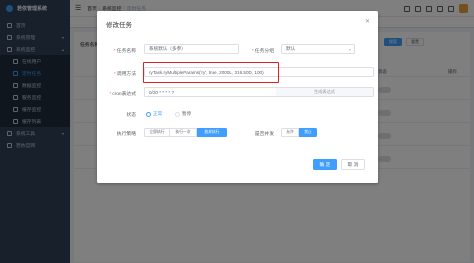  What do you see at coordinates (158, 113) in the screenshot?
I see `radio-label: 正常` at bounding box center [158, 113].